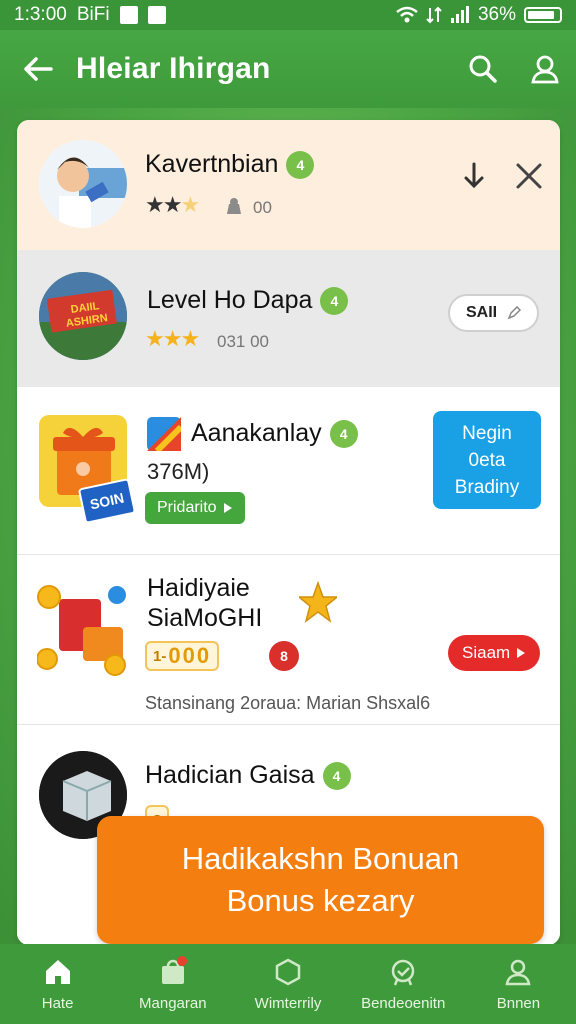 The image size is (576, 1024). I want to click on nav-item-profile: Bnnen, so click(518, 984).